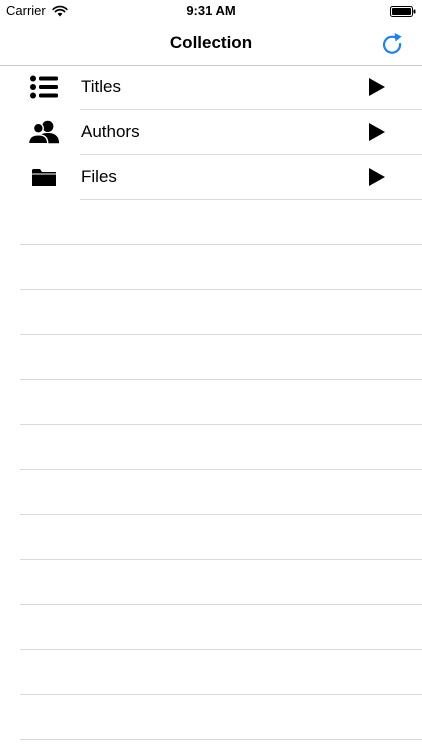  I want to click on navigation-bar: Collection, so click(211, 44).